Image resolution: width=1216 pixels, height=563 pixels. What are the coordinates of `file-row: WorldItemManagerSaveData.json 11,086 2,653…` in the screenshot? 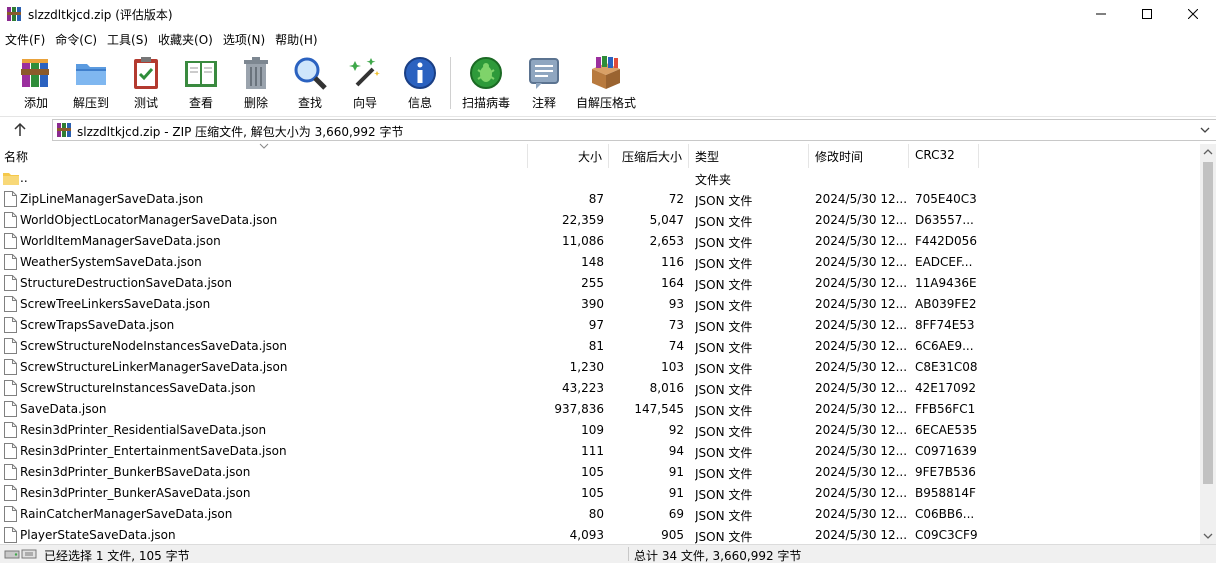 It's located at (600, 241).